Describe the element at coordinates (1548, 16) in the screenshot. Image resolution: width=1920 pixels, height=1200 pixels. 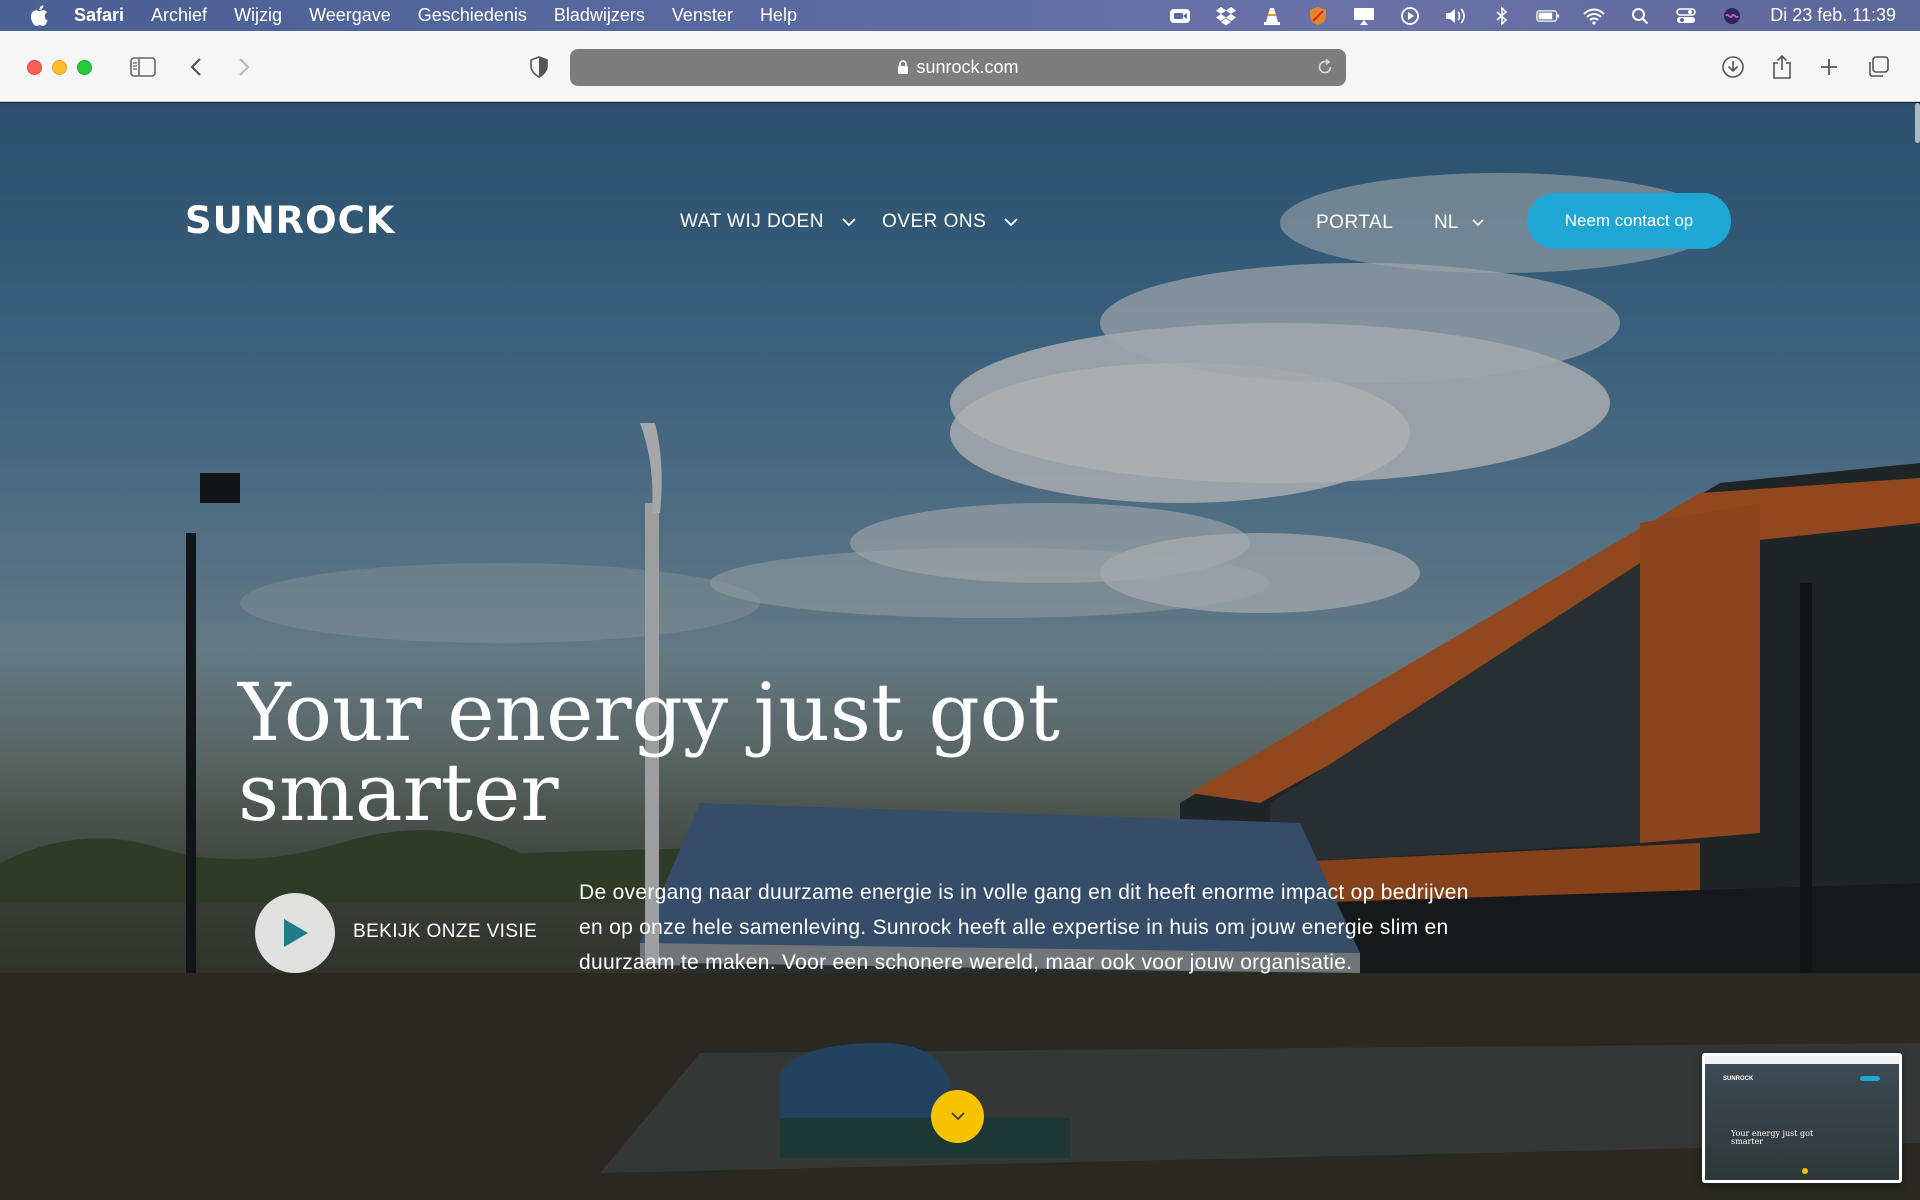
I see `battery-icon` at that location.